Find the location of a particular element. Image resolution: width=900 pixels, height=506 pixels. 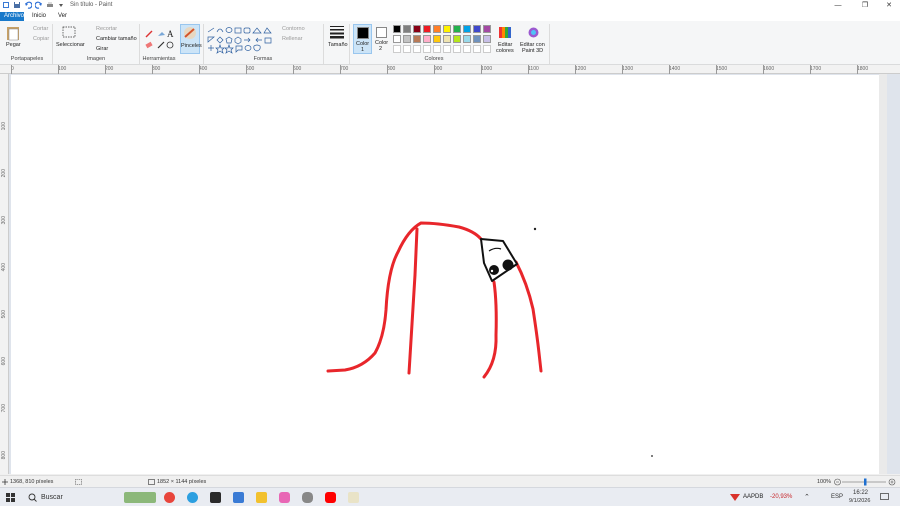

maximize-button: ❐ is located at coordinates (865, 5).